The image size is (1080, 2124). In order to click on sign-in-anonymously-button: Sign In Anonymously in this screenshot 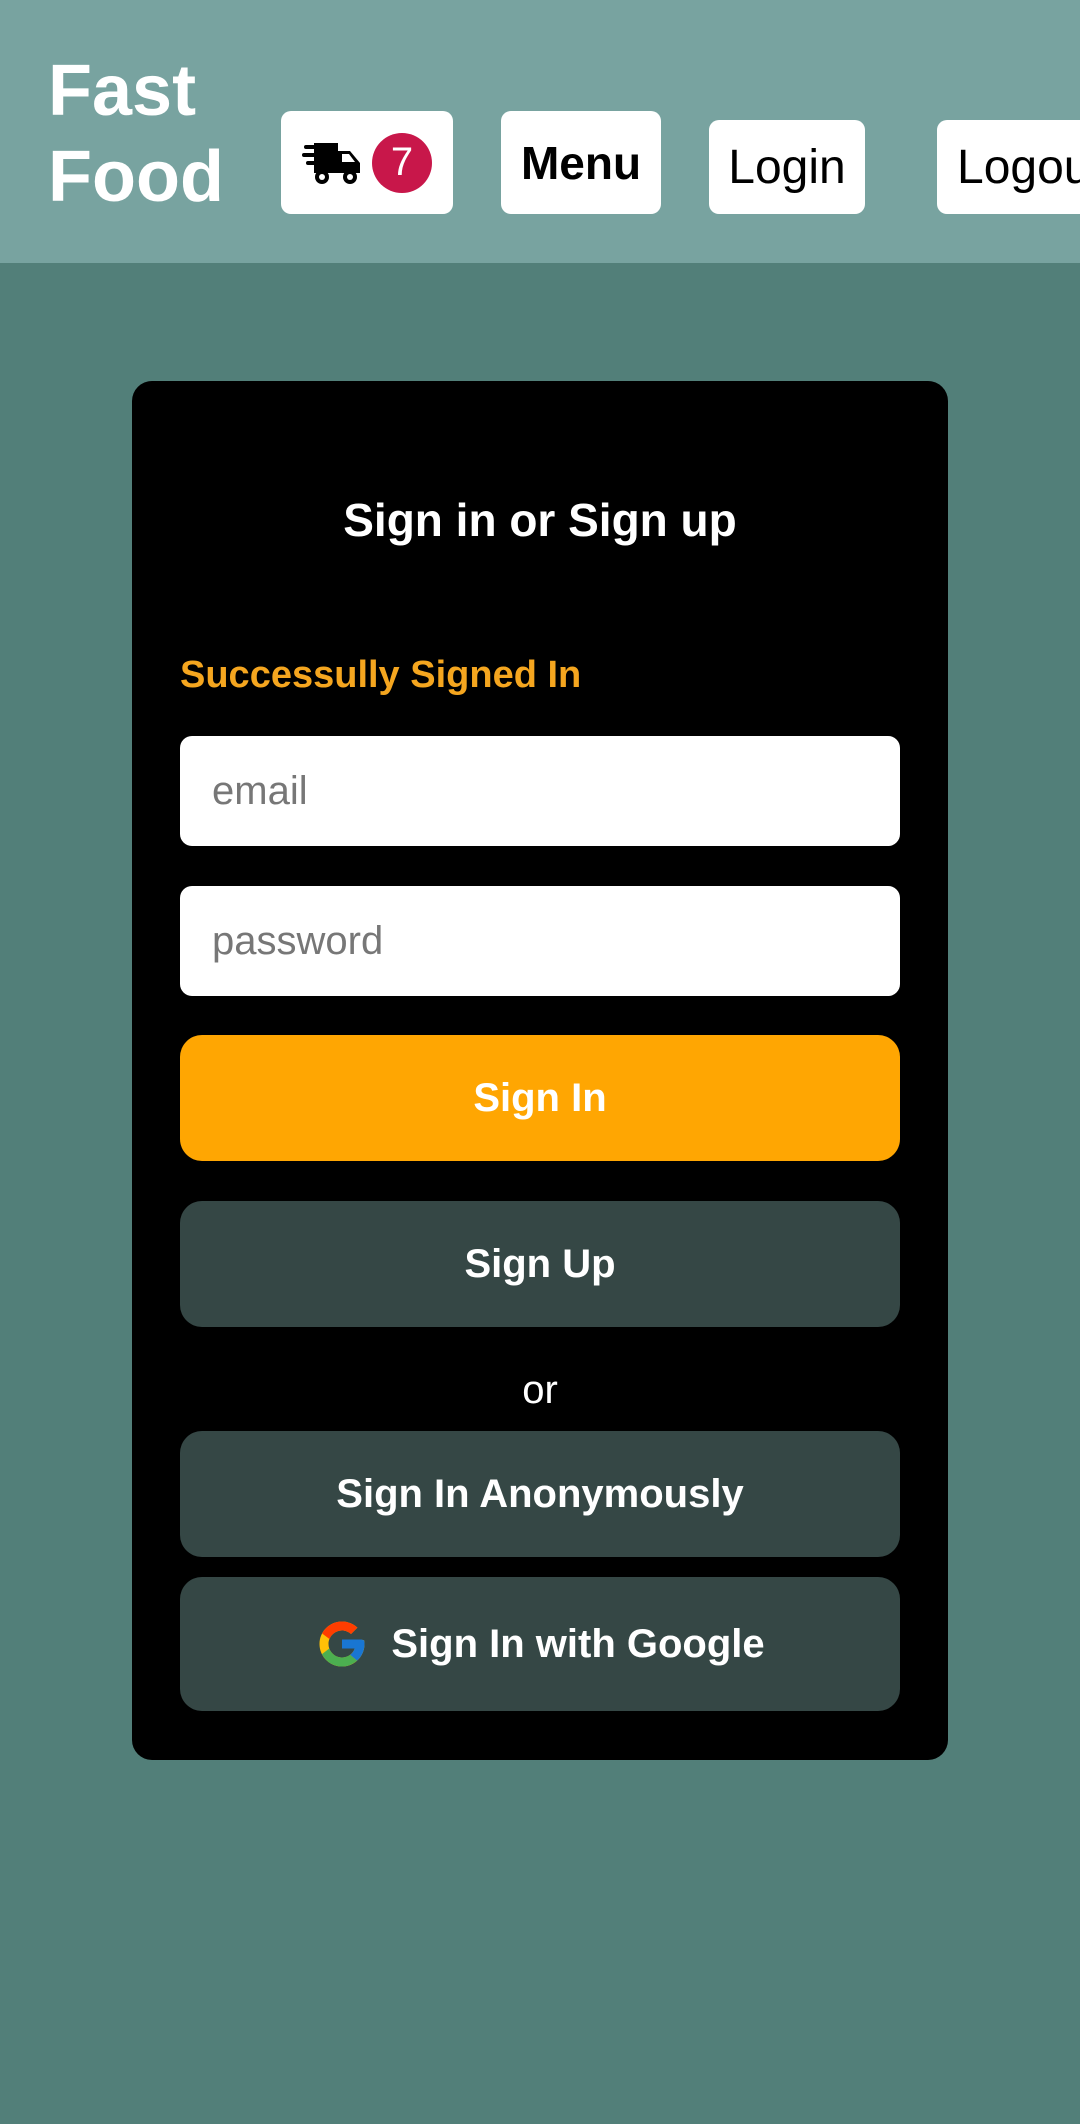, I will do `click(540, 1494)`.